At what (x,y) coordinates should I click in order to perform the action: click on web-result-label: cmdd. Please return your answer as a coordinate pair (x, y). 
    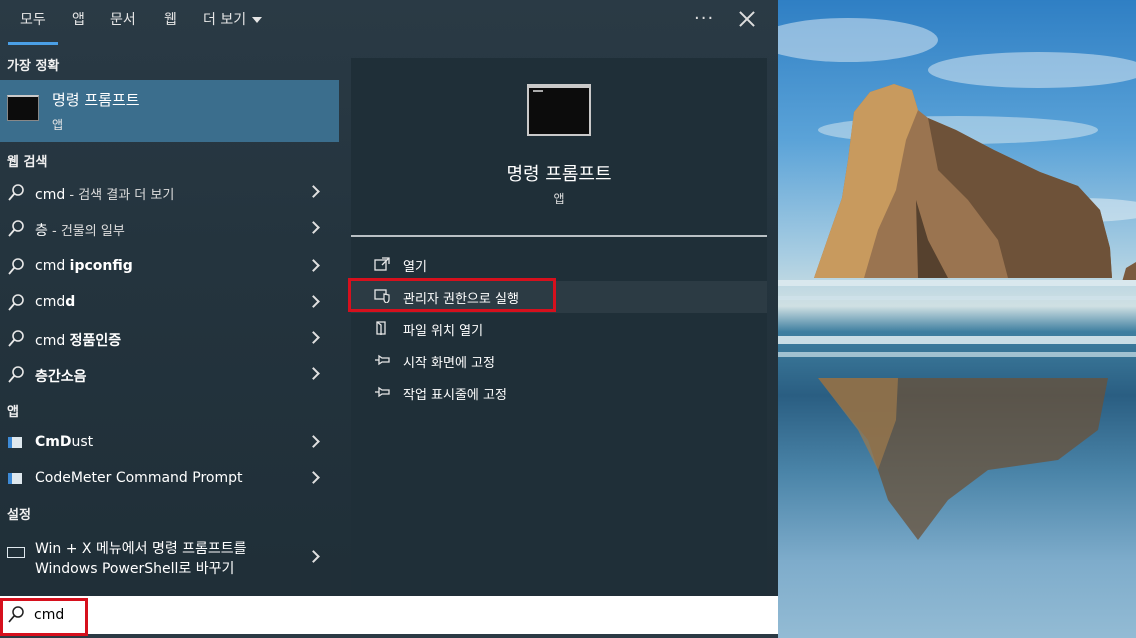
    Looking at the image, I should click on (55, 302).